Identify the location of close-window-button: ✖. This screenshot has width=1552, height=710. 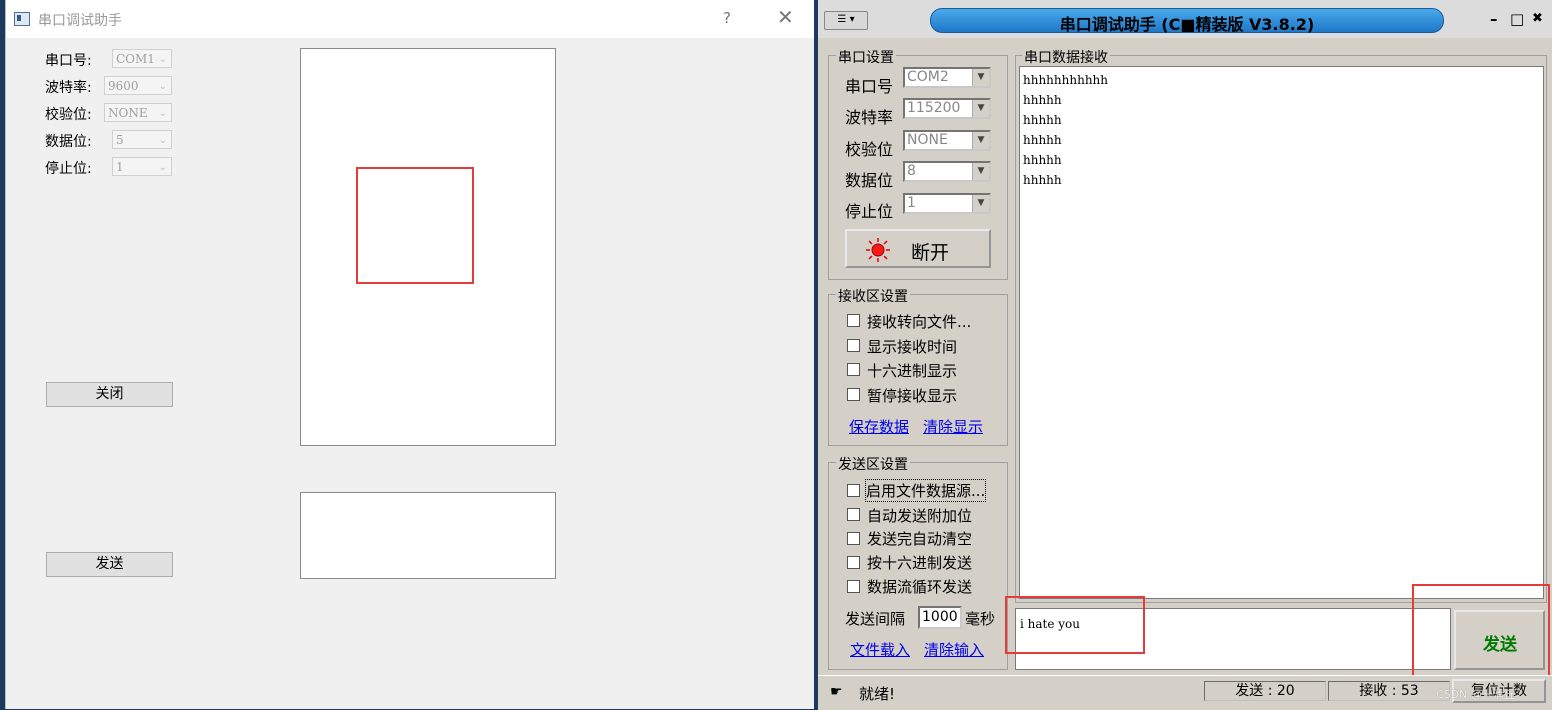
(1537, 18).